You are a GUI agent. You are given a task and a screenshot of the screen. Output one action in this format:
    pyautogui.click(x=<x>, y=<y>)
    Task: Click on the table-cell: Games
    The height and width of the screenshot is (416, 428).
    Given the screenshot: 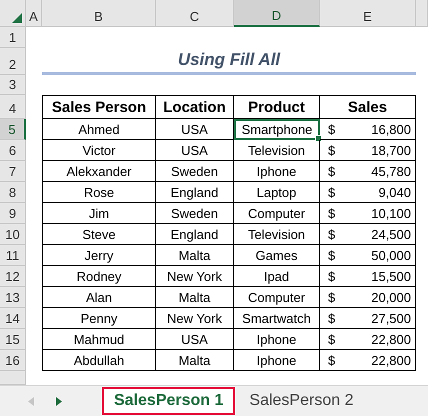 What is the action you would take?
    pyautogui.click(x=277, y=255)
    